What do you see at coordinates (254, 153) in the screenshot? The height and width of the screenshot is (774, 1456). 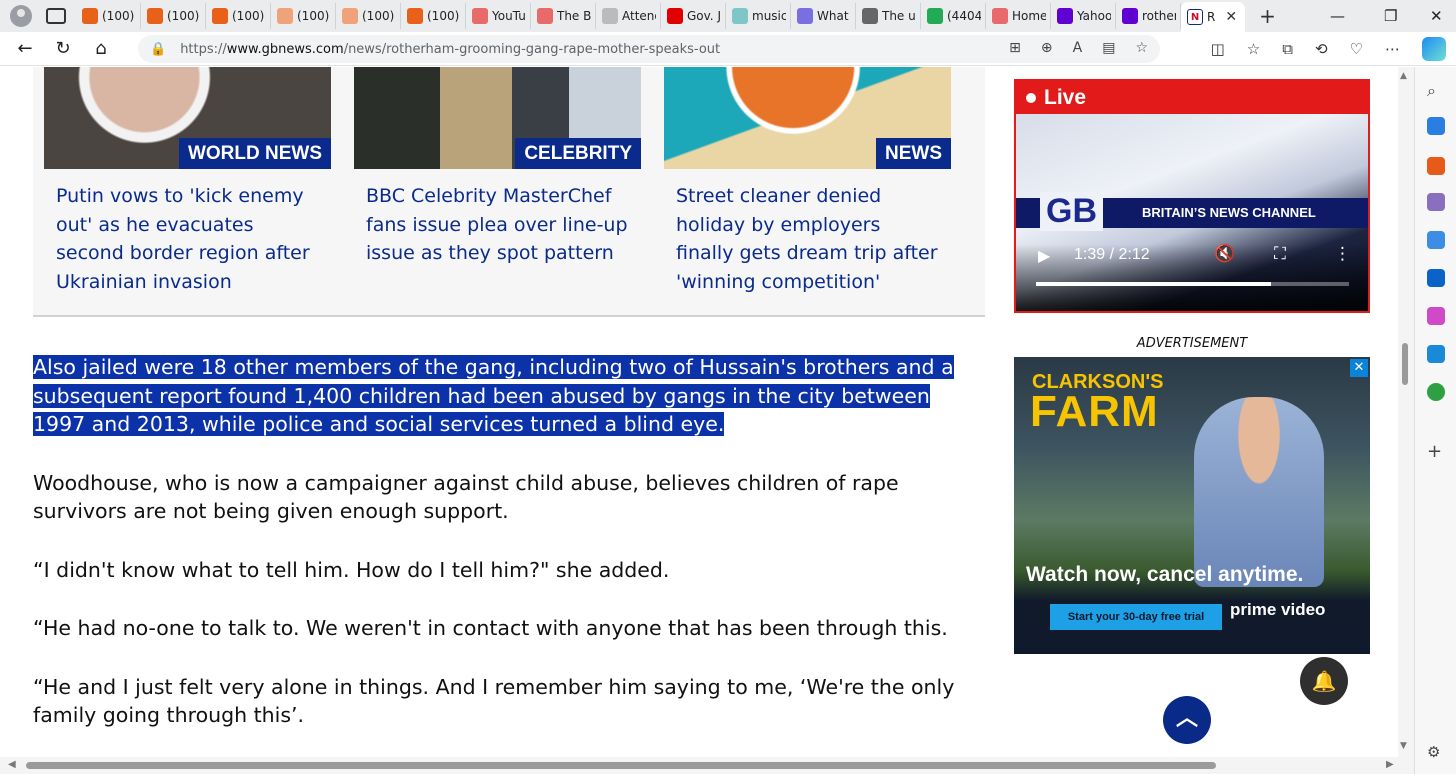 I see `category-badge: WORLD NEWS` at bounding box center [254, 153].